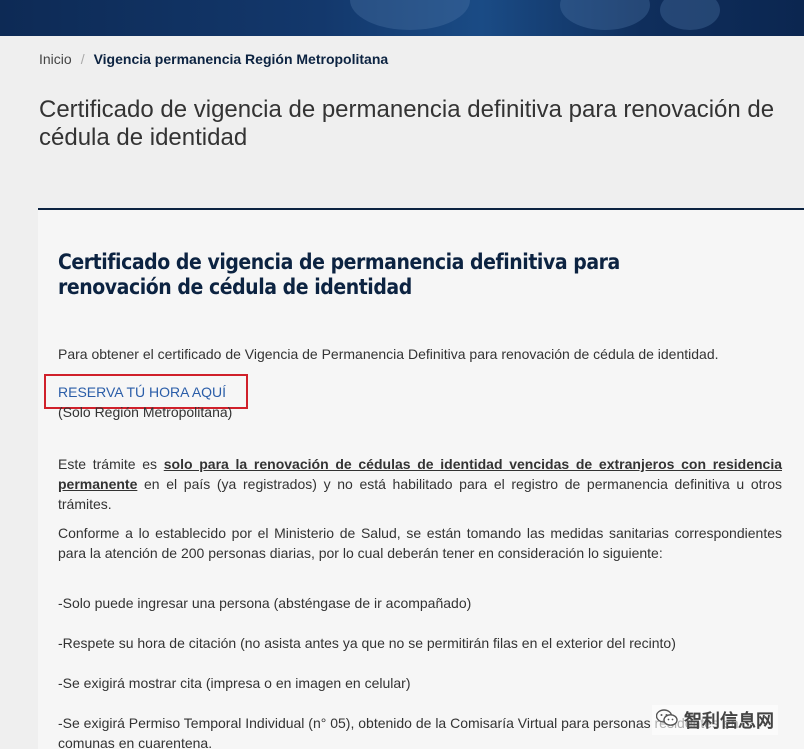 The width and height of the screenshot is (804, 749). What do you see at coordinates (729, 721) in the screenshot?
I see `watermark-text: 智利信息网` at bounding box center [729, 721].